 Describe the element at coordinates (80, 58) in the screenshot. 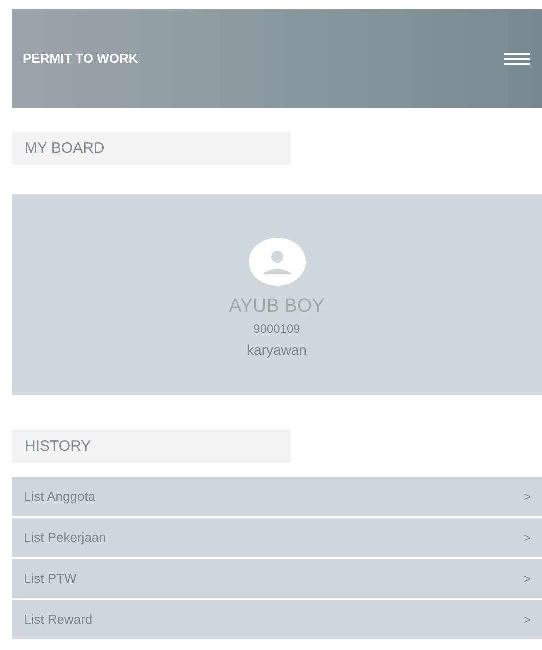

I see `app-title: PERMIT TO WORK` at that location.